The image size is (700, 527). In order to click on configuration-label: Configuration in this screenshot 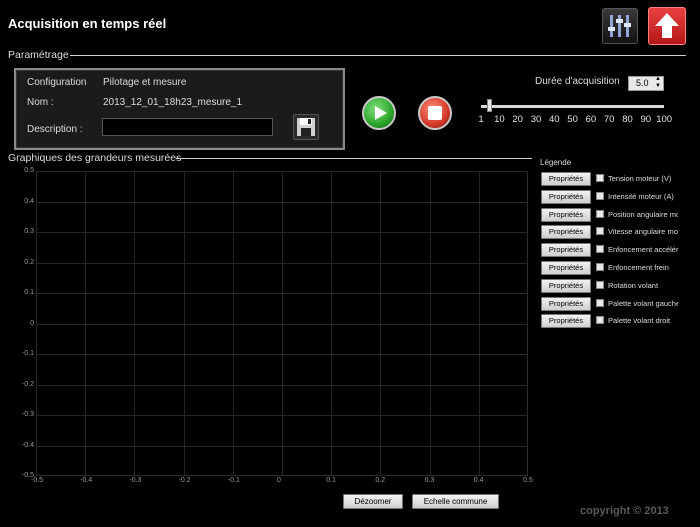, I will do `click(57, 82)`.